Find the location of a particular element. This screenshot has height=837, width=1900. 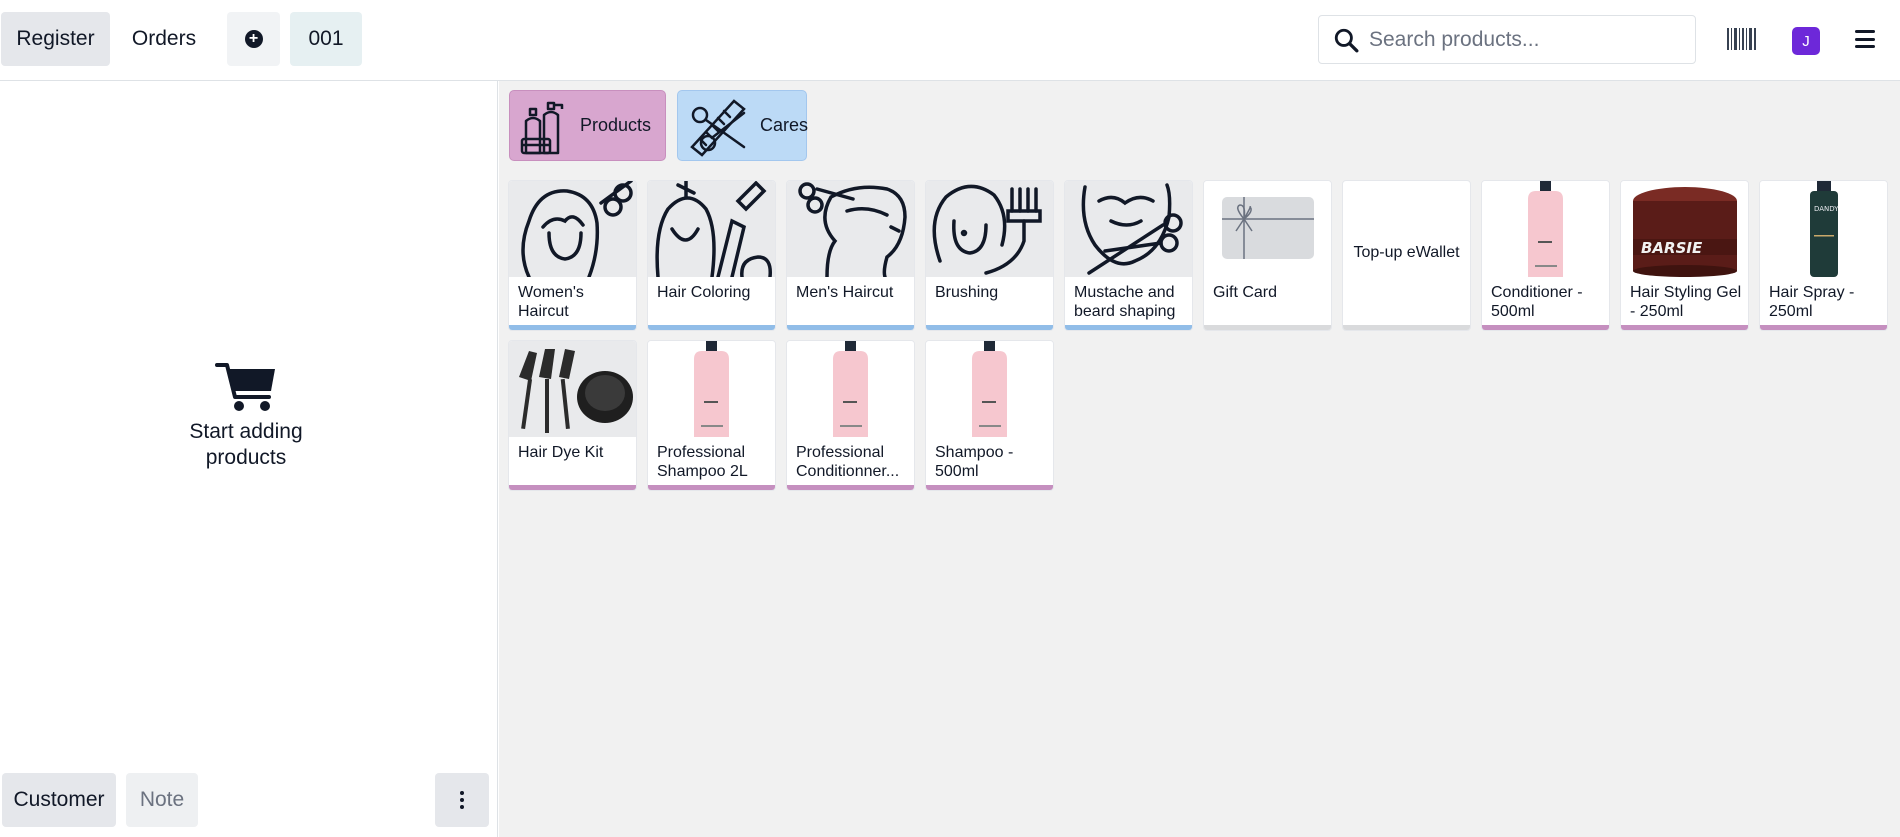

product-card-conditioner-500ml: Conditioner - 500ml is located at coordinates (1545, 255).